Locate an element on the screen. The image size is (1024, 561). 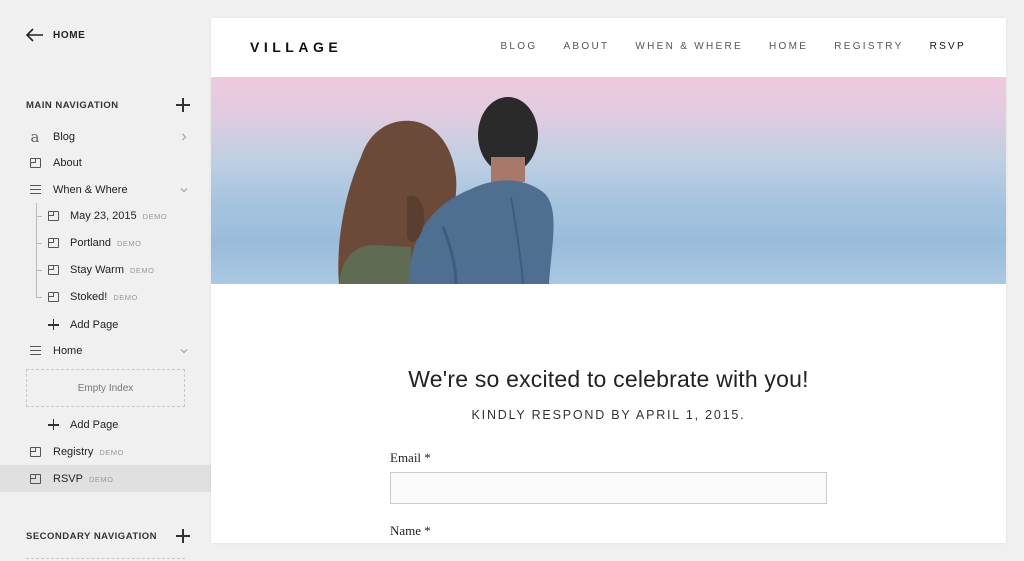
rsvp-deadline: KINDLY RESPOND BY APRIL 1, 2015. is located at coordinates (608, 415).